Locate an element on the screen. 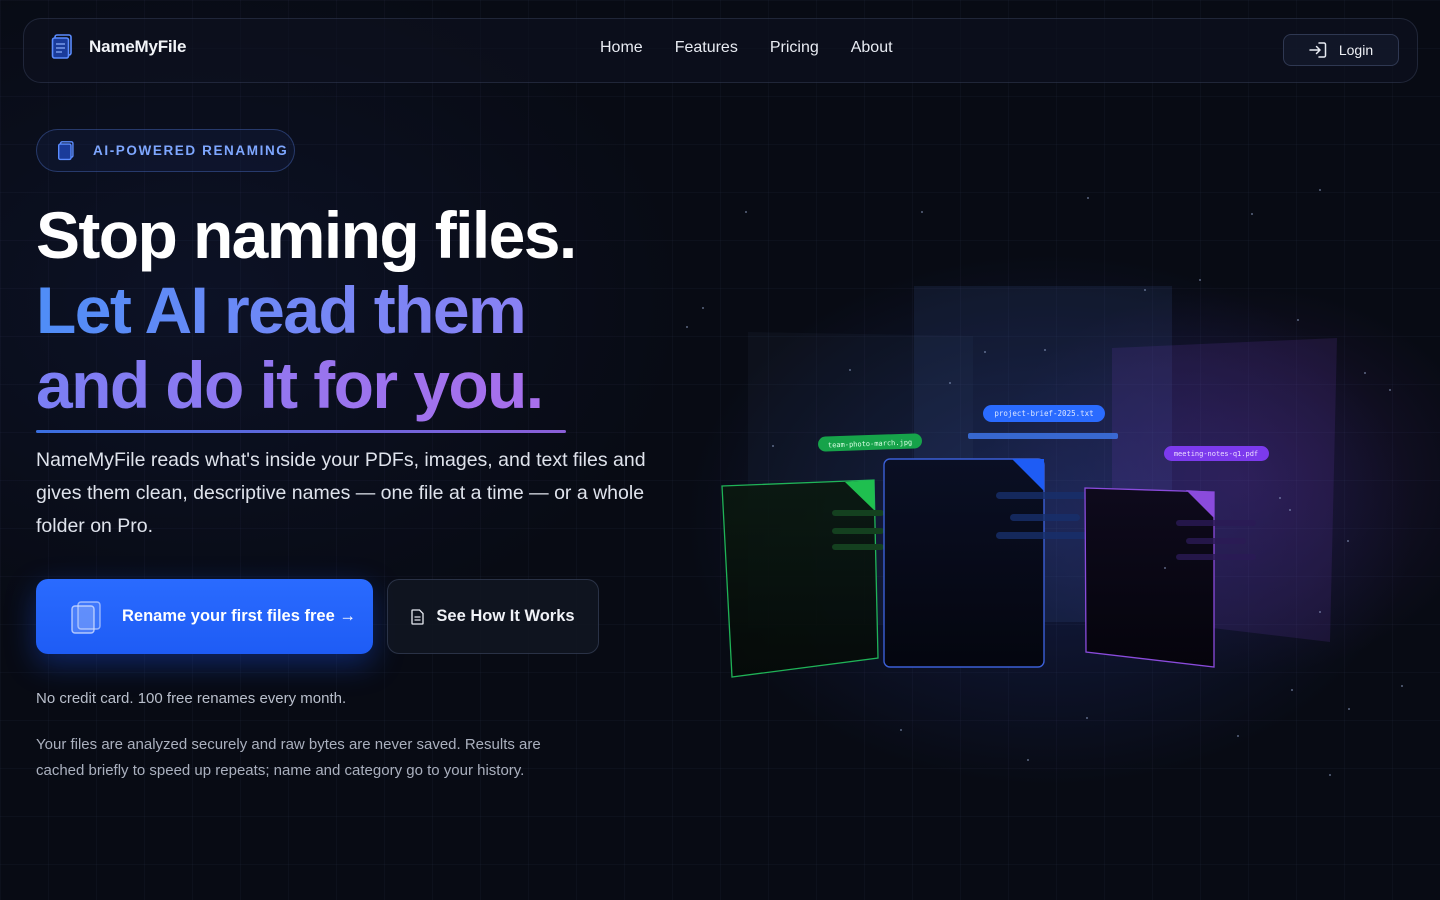 This screenshot has width=1440, height=900. nav-link-about: About is located at coordinates (872, 48).